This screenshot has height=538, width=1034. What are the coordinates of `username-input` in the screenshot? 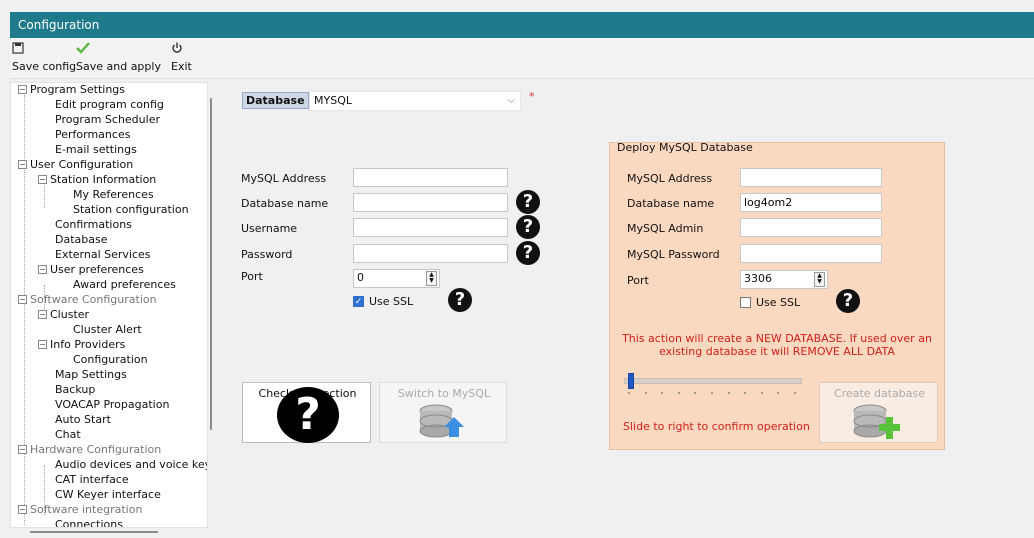 It's located at (430, 227).